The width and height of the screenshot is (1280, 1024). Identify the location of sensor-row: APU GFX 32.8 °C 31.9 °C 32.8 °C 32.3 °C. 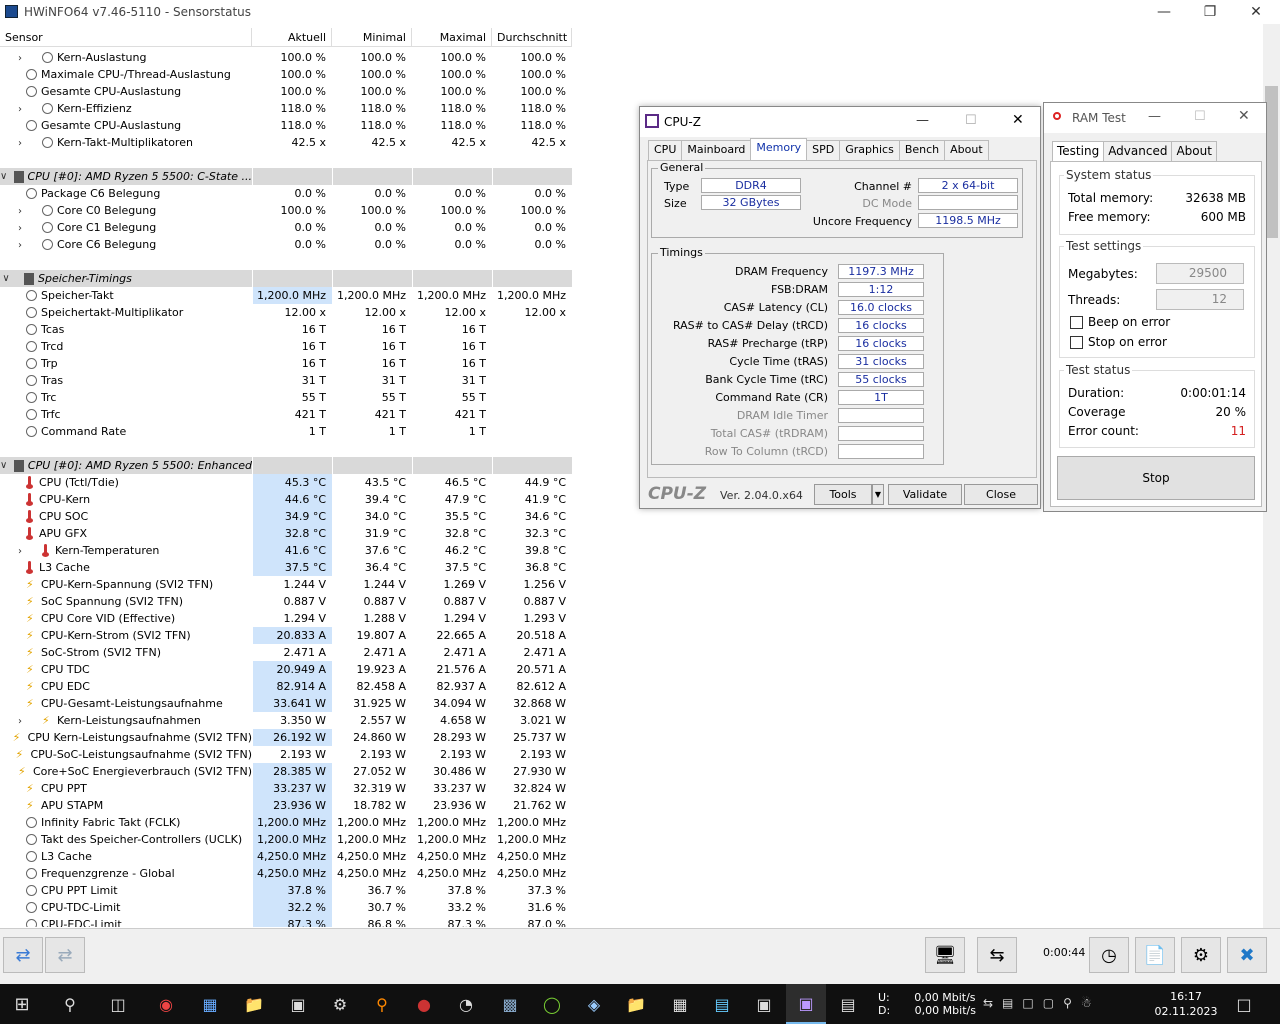
(286, 533).